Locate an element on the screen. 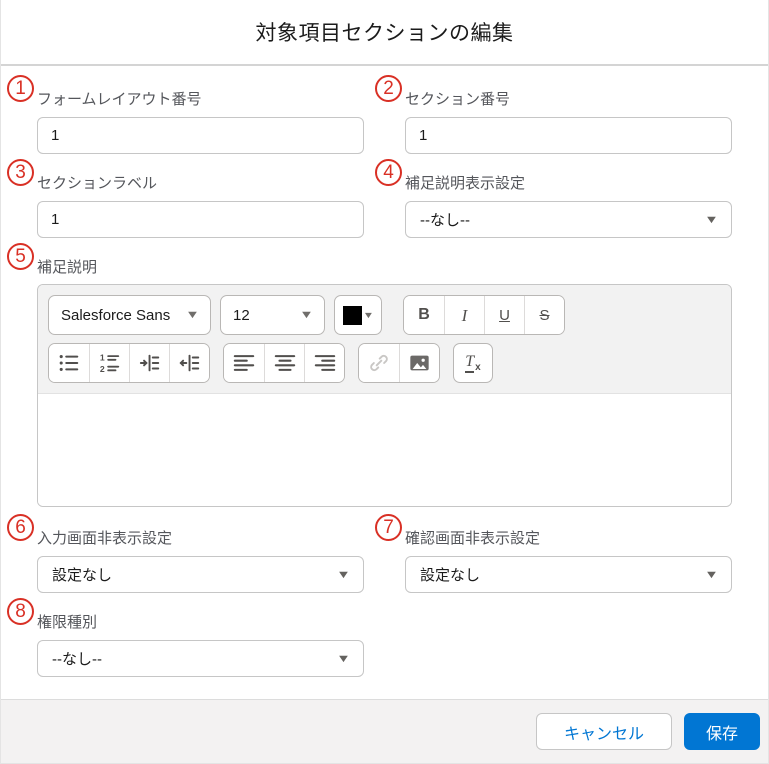  text-color-picker: ▼ is located at coordinates (358, 315).